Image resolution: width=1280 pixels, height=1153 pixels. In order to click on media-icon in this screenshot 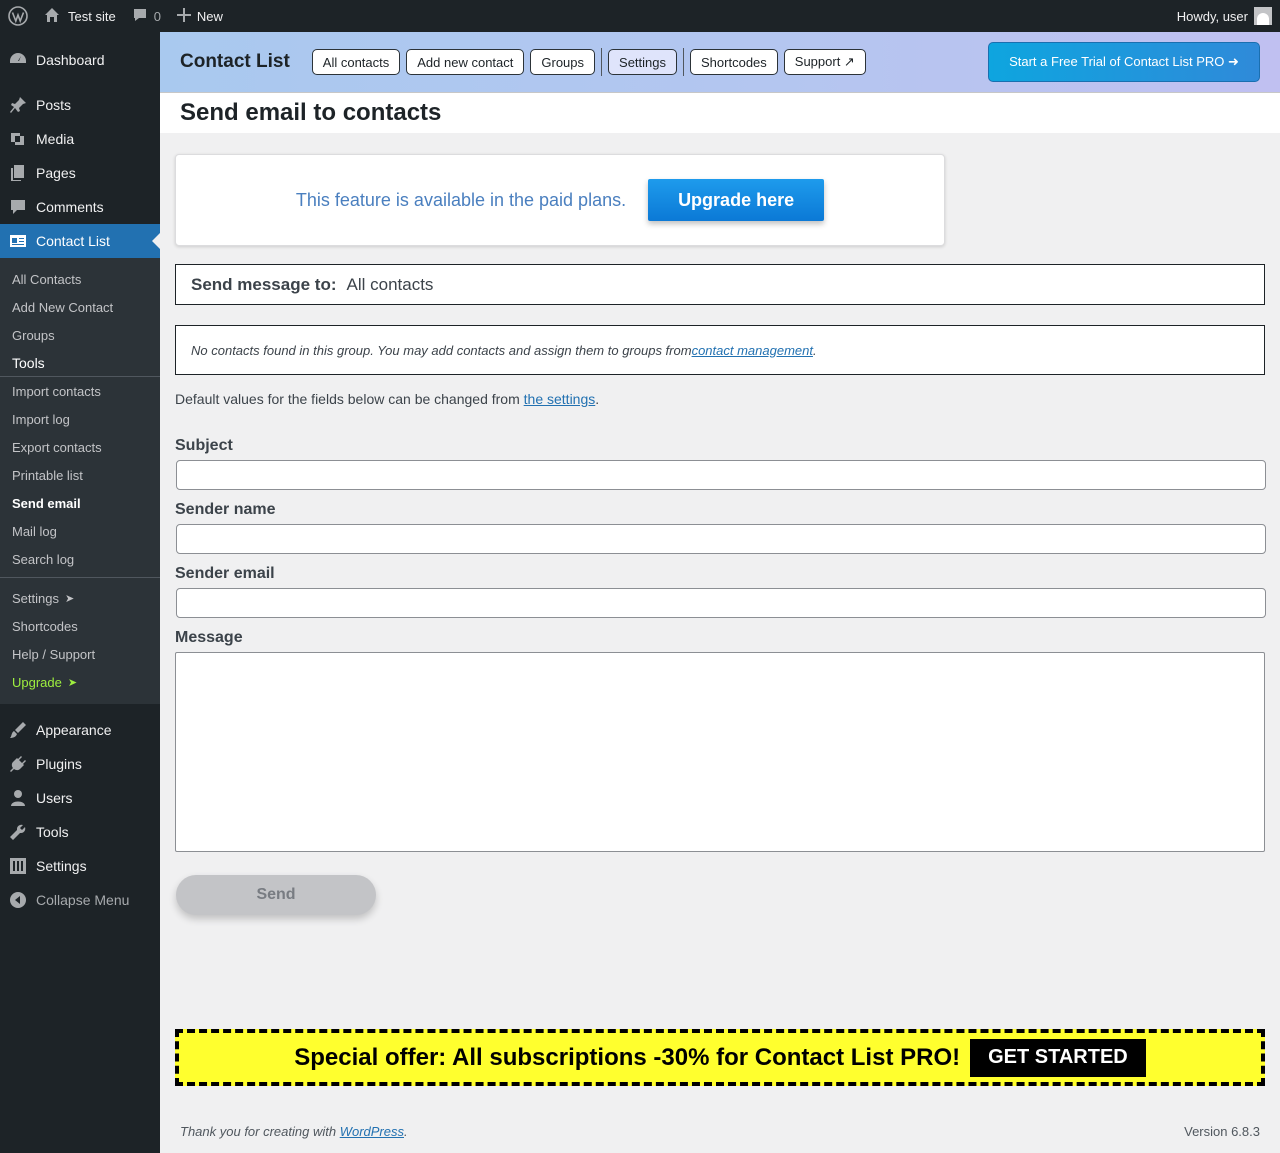, I will do `click(18, 139)`.